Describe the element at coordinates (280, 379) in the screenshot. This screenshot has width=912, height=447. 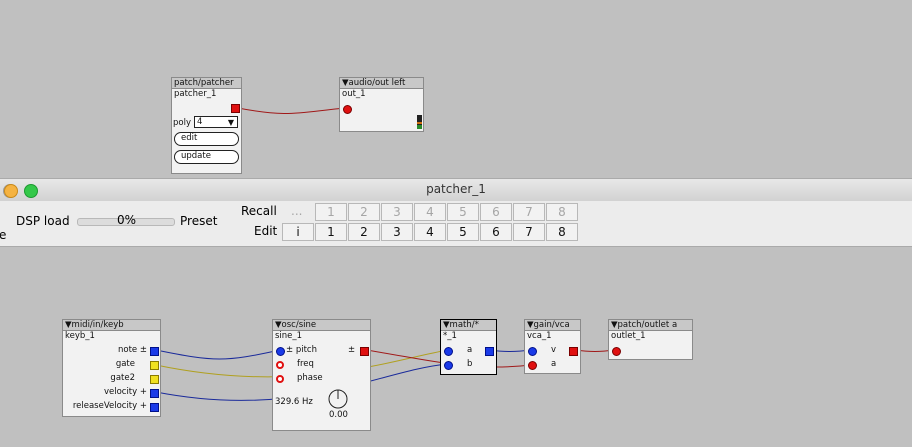
I see `osc-in-phase-port` at that location.